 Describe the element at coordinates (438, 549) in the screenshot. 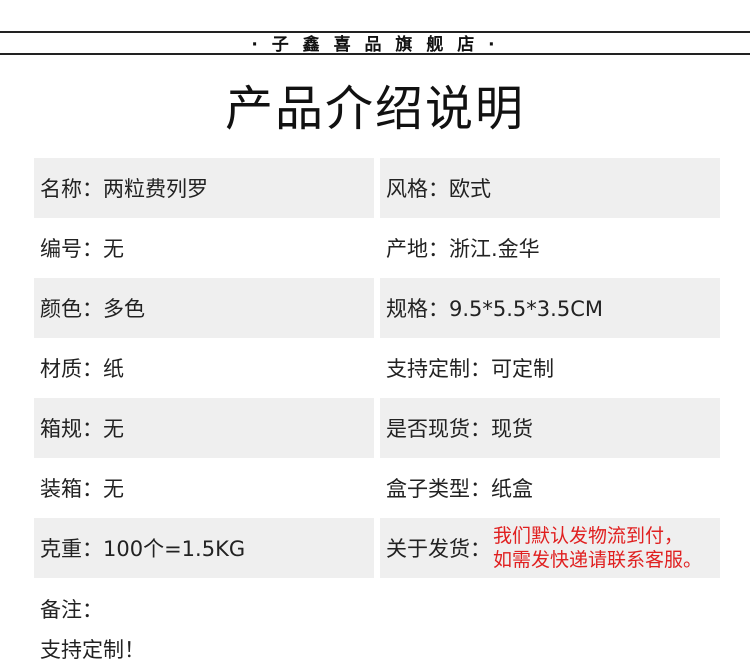

I see `spec-shipping-label: 关于发货：` at that location.